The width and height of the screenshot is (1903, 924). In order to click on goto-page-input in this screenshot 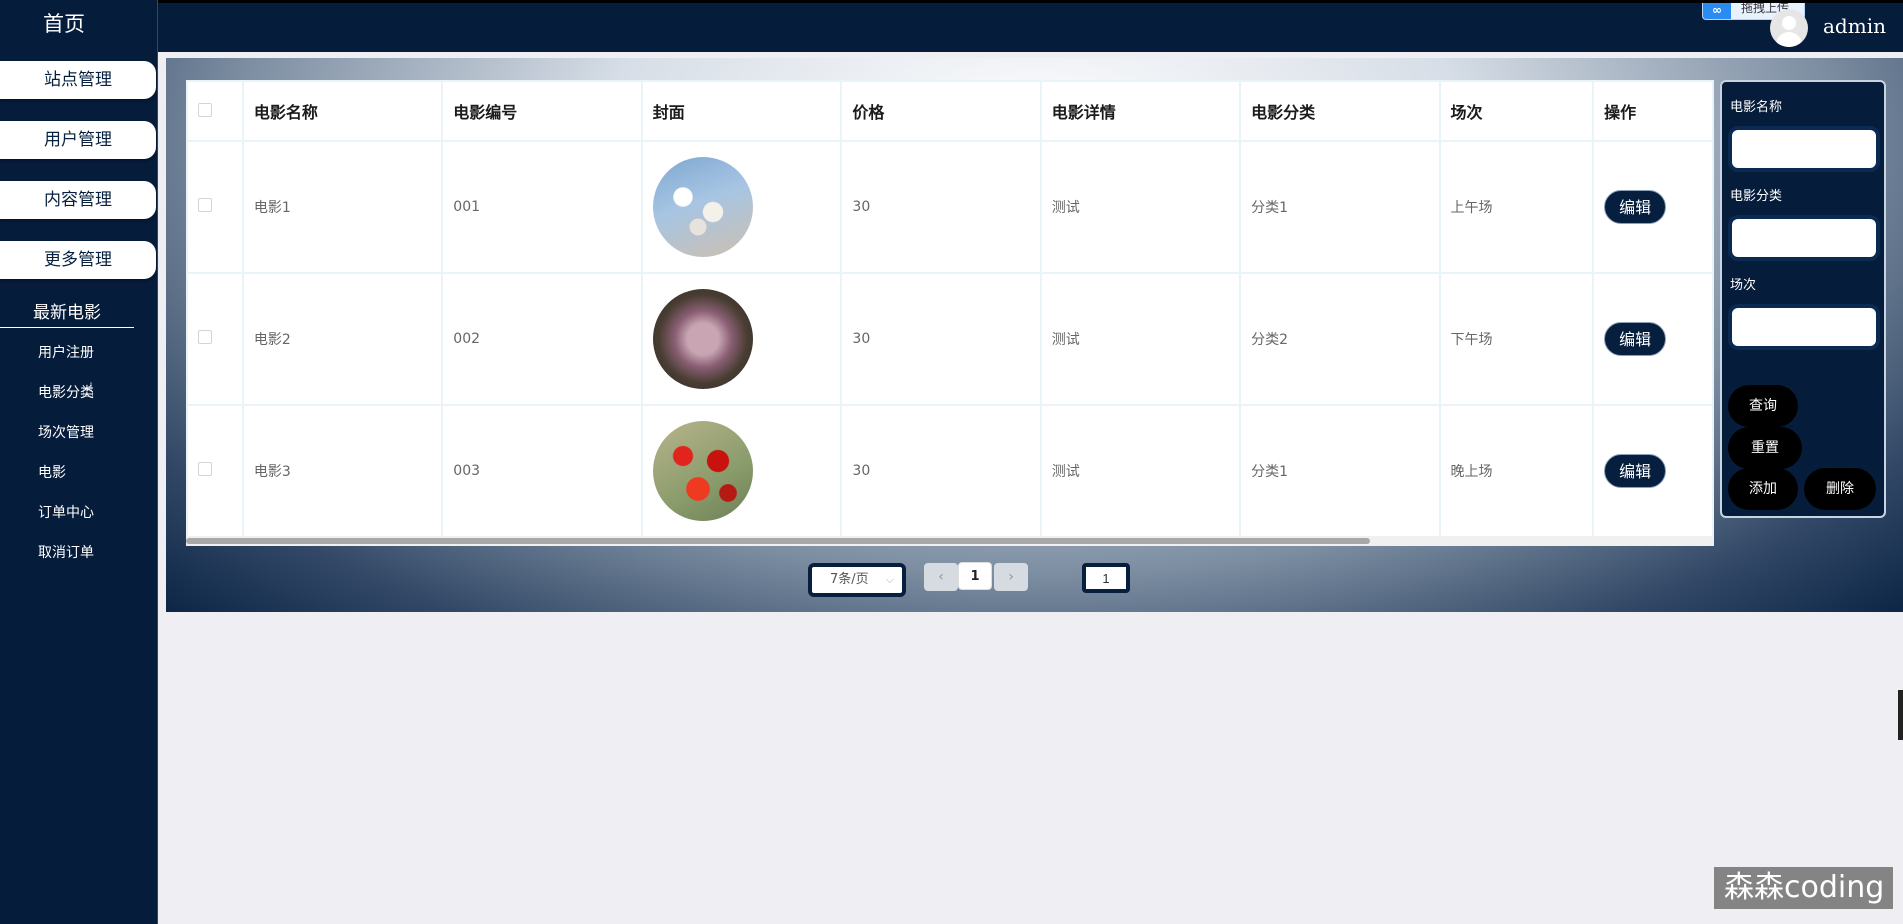, I will do `click(1106, 578)`.